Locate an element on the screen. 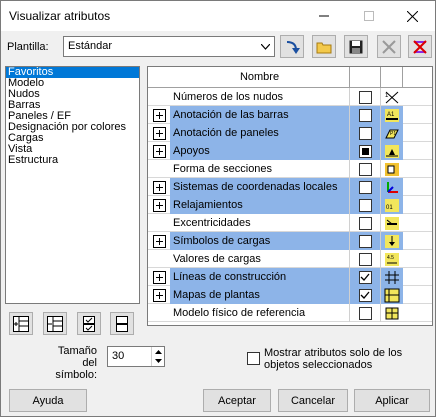 This screenshot has height=417, width=436. maximize-icon is located at coordinates (368, 16).